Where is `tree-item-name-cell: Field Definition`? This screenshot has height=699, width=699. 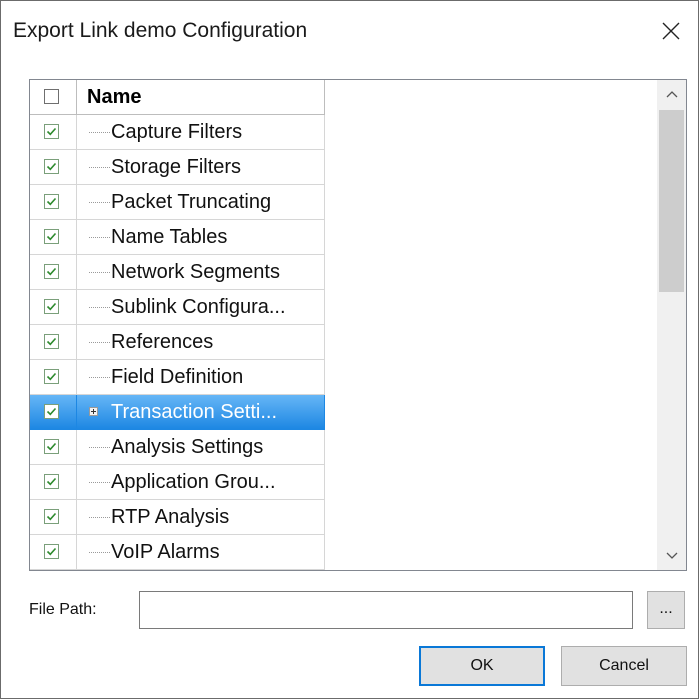 tree-item-name-cell: Field Definition is located at coordinates (201, 377).